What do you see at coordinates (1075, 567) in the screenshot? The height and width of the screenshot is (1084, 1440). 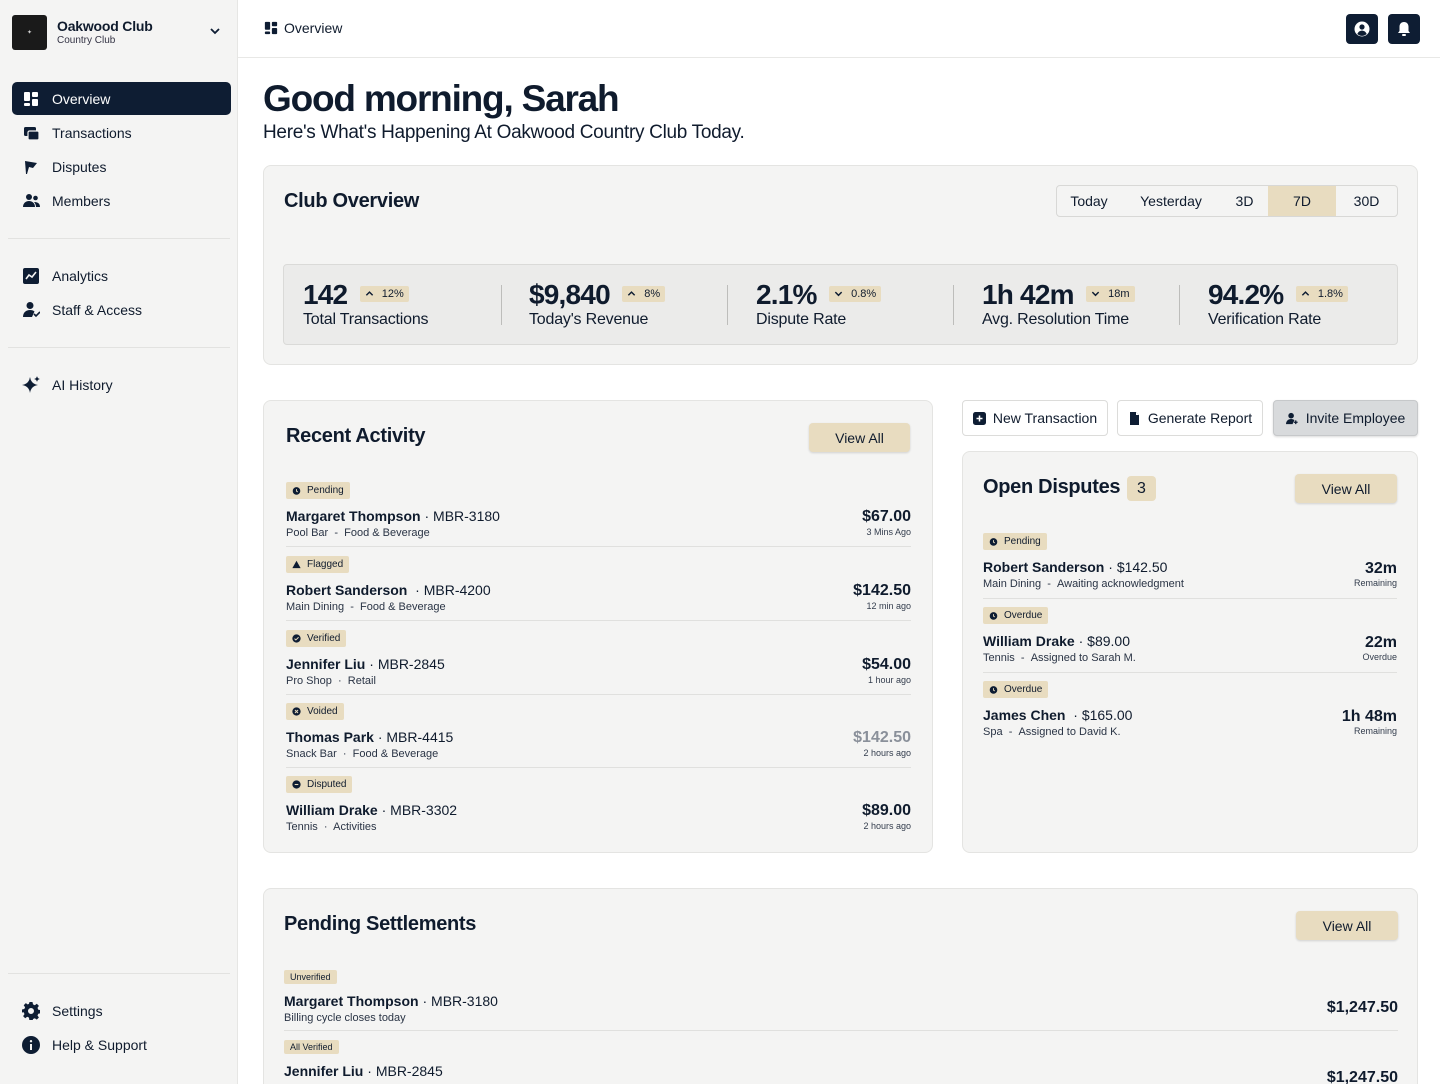 I see `dispute-title: Robert Sanderson · $142.50` at bounding box center [1075, 567].